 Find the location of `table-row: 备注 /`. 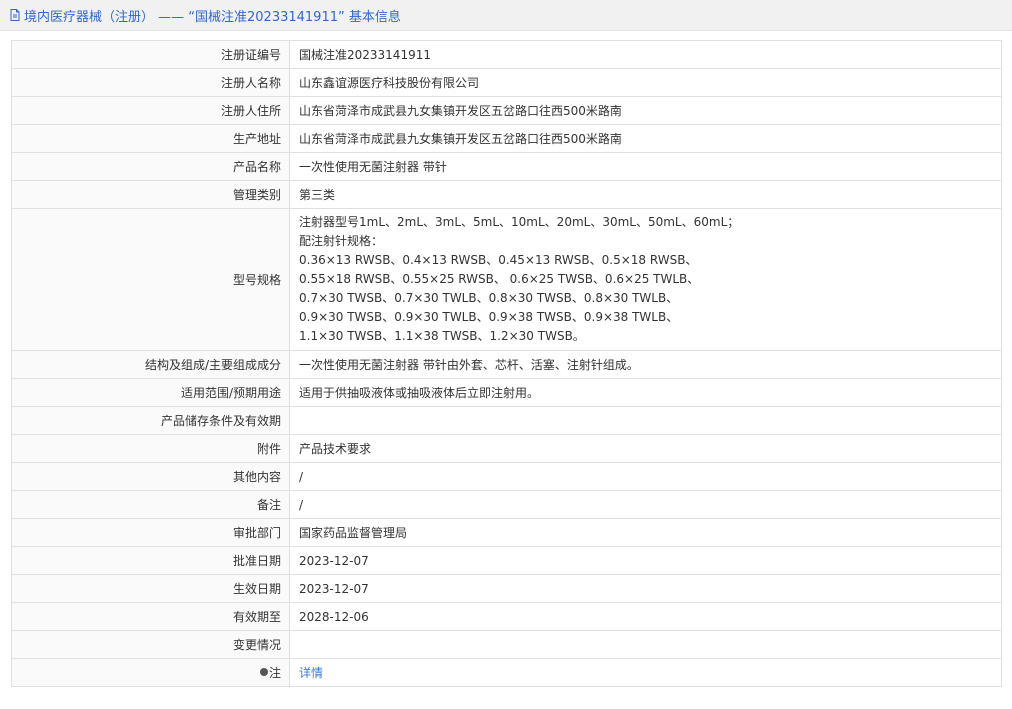

table-row: 备注 / is located at coordinates (506, 504).